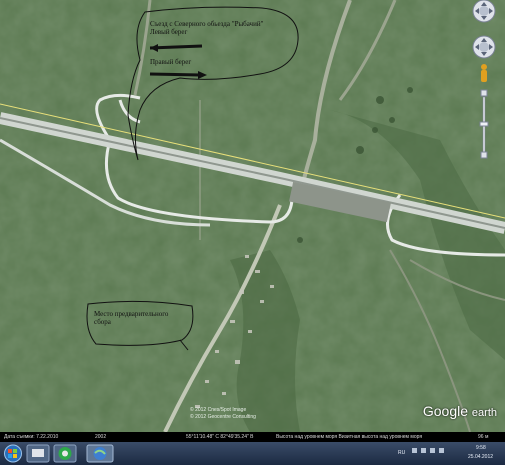 This screenshot has width=505, height=465. Describe the element at coordinates (100, 437) in the screenshot. I see `imagery-year: 2002` at that location.